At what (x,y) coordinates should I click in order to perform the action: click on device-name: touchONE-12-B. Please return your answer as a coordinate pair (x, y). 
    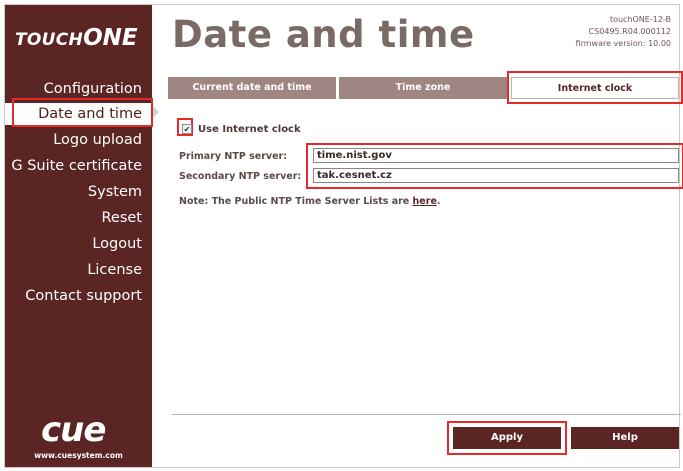
    Looking at the image, I should click on (640, 19).